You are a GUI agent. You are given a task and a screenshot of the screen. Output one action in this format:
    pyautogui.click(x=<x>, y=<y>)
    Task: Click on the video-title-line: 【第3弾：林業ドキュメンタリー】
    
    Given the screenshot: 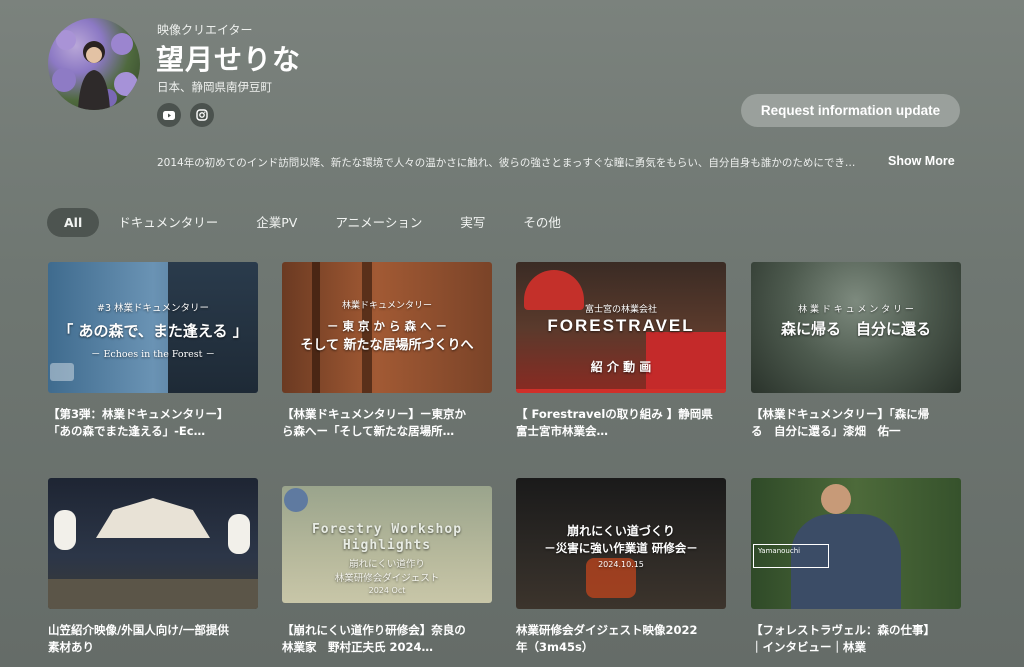 What is the action you would take?
    pyautogui.click(x=138, y=414)
    